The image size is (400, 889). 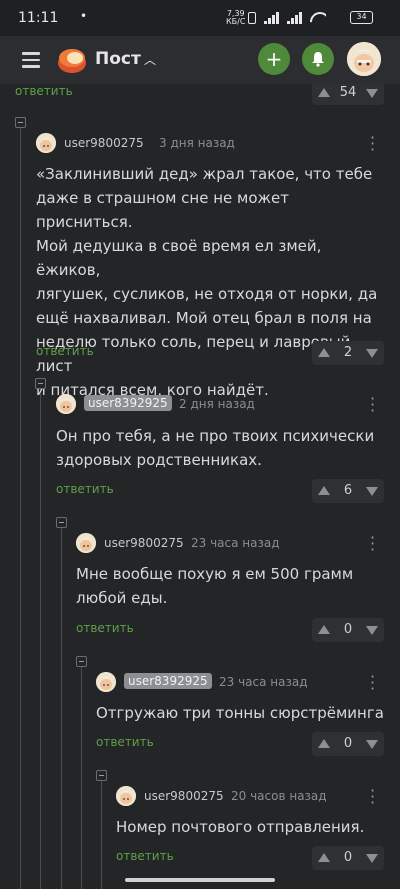 I want to click on comment-time: 3 дня назад, so click(x=197, y=143).